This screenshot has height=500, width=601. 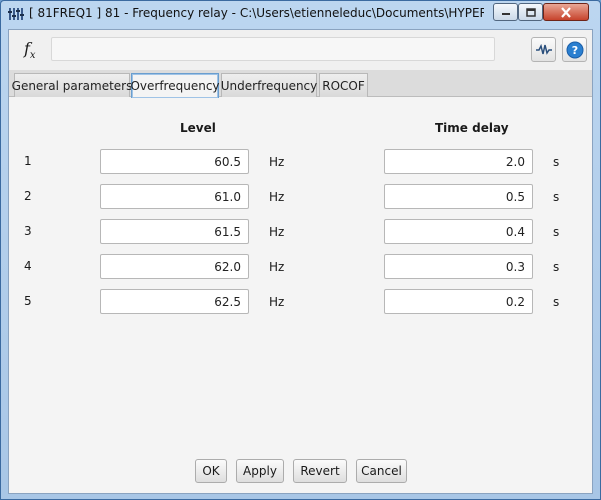 I want to click on tab-underfrequency: Underfrequency, so click(x=269, y=85).